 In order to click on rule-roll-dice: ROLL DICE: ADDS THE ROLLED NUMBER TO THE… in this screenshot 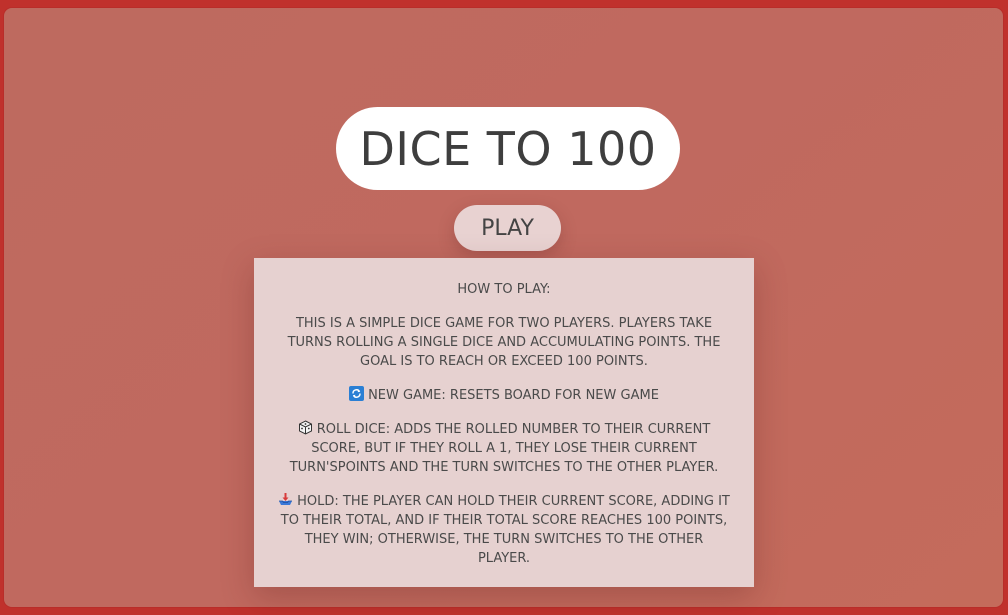, I will do `click(504, 448)`.